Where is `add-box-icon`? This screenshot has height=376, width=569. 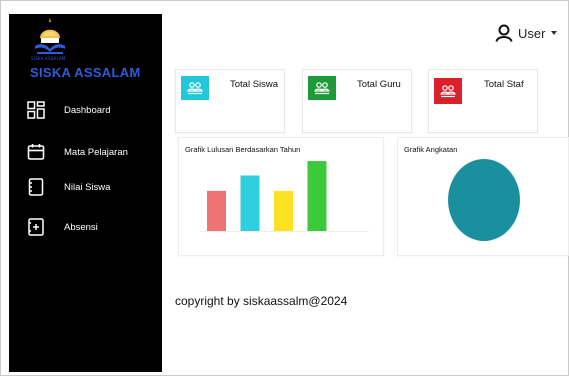 add-box-icon is located at coordinates (36, 227).